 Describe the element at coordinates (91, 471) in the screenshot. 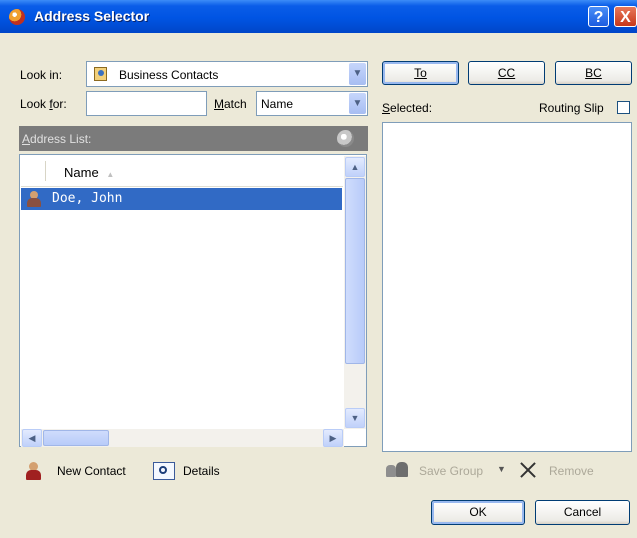

I see `new-contact-button: New Contact` at that location.